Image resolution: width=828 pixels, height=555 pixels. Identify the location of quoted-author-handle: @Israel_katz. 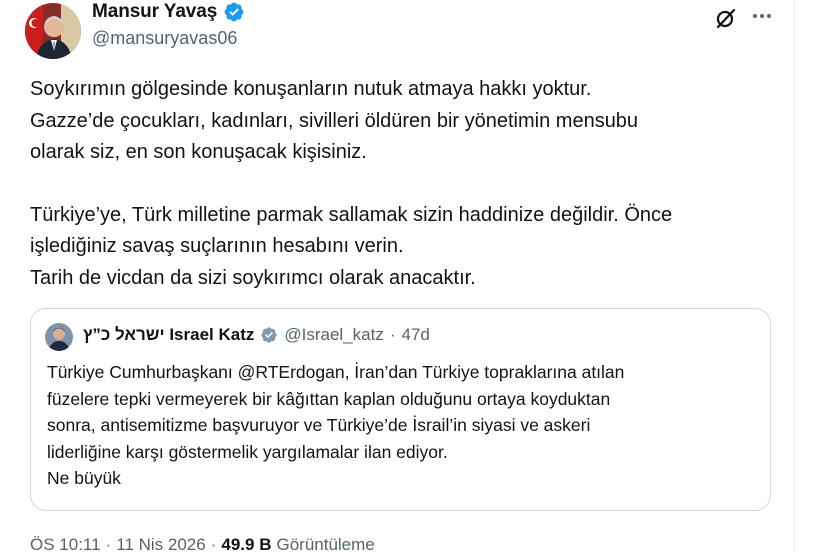
(333, 335).